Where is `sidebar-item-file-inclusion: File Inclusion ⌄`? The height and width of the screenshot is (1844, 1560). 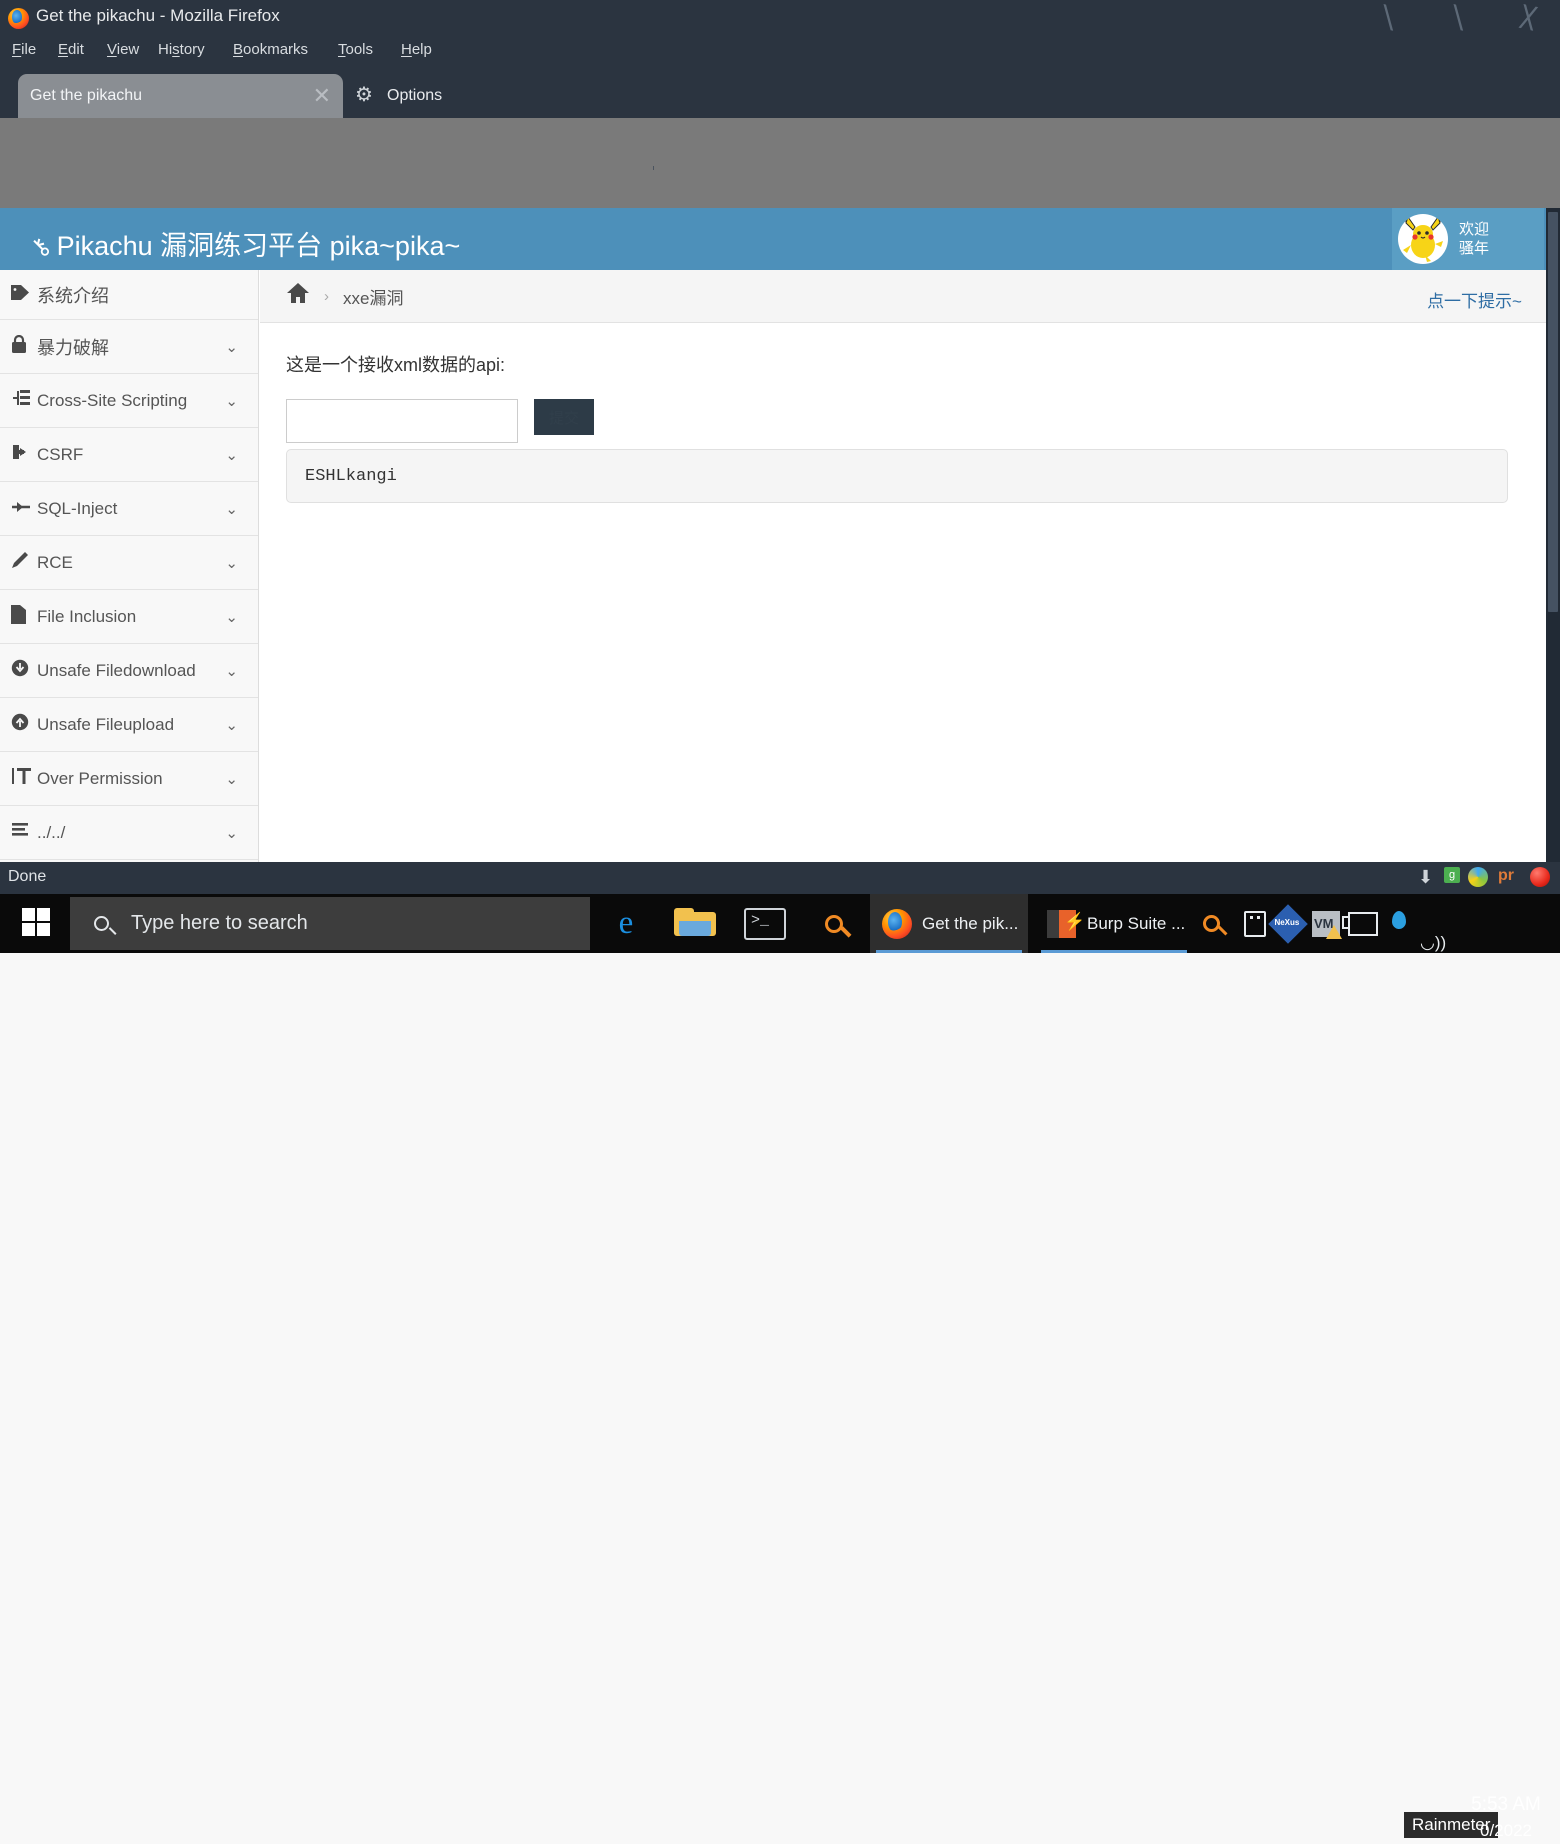
sidebar-item-file-inclusion: File Inclusion ⌄ is located at coordinates (129, 617).